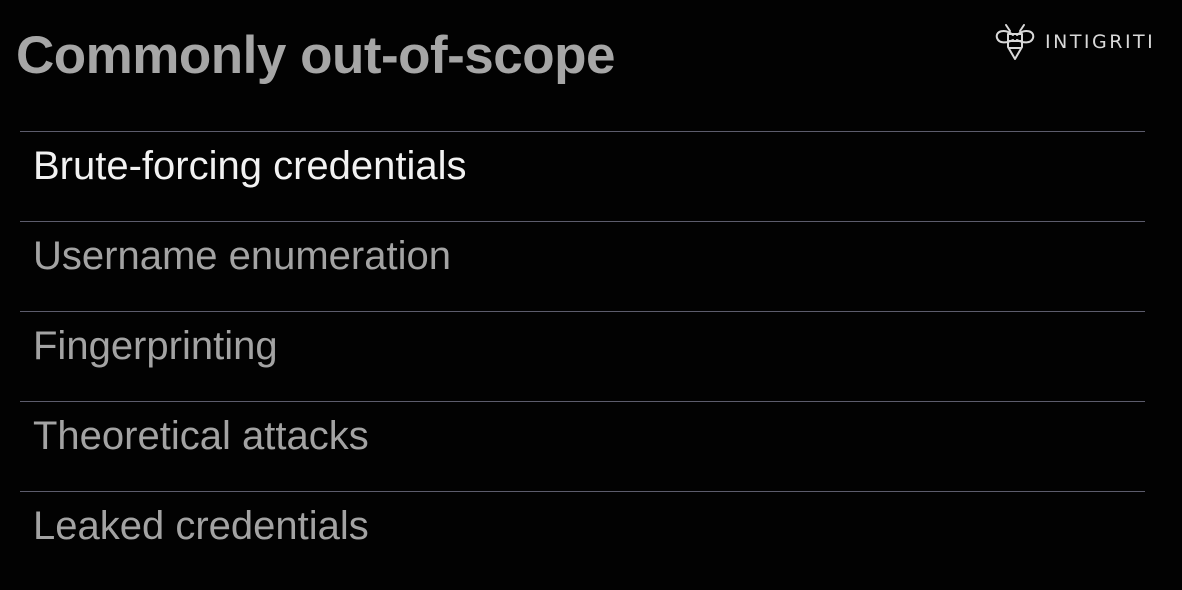  What do you see at coordinates (201, 526) in the screenshot?
I see `list-item-label: Leaked credentials` at bounding box center [201, 526].